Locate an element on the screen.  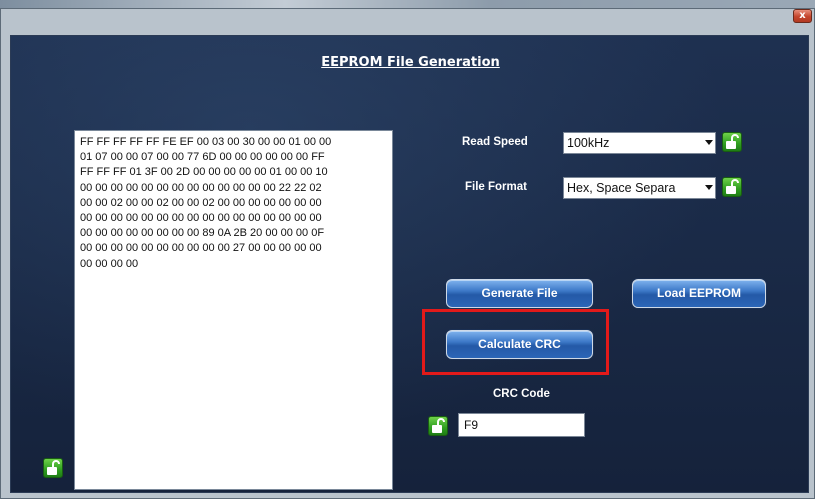
hex-lock-icon is located at coordinates (53, 468).